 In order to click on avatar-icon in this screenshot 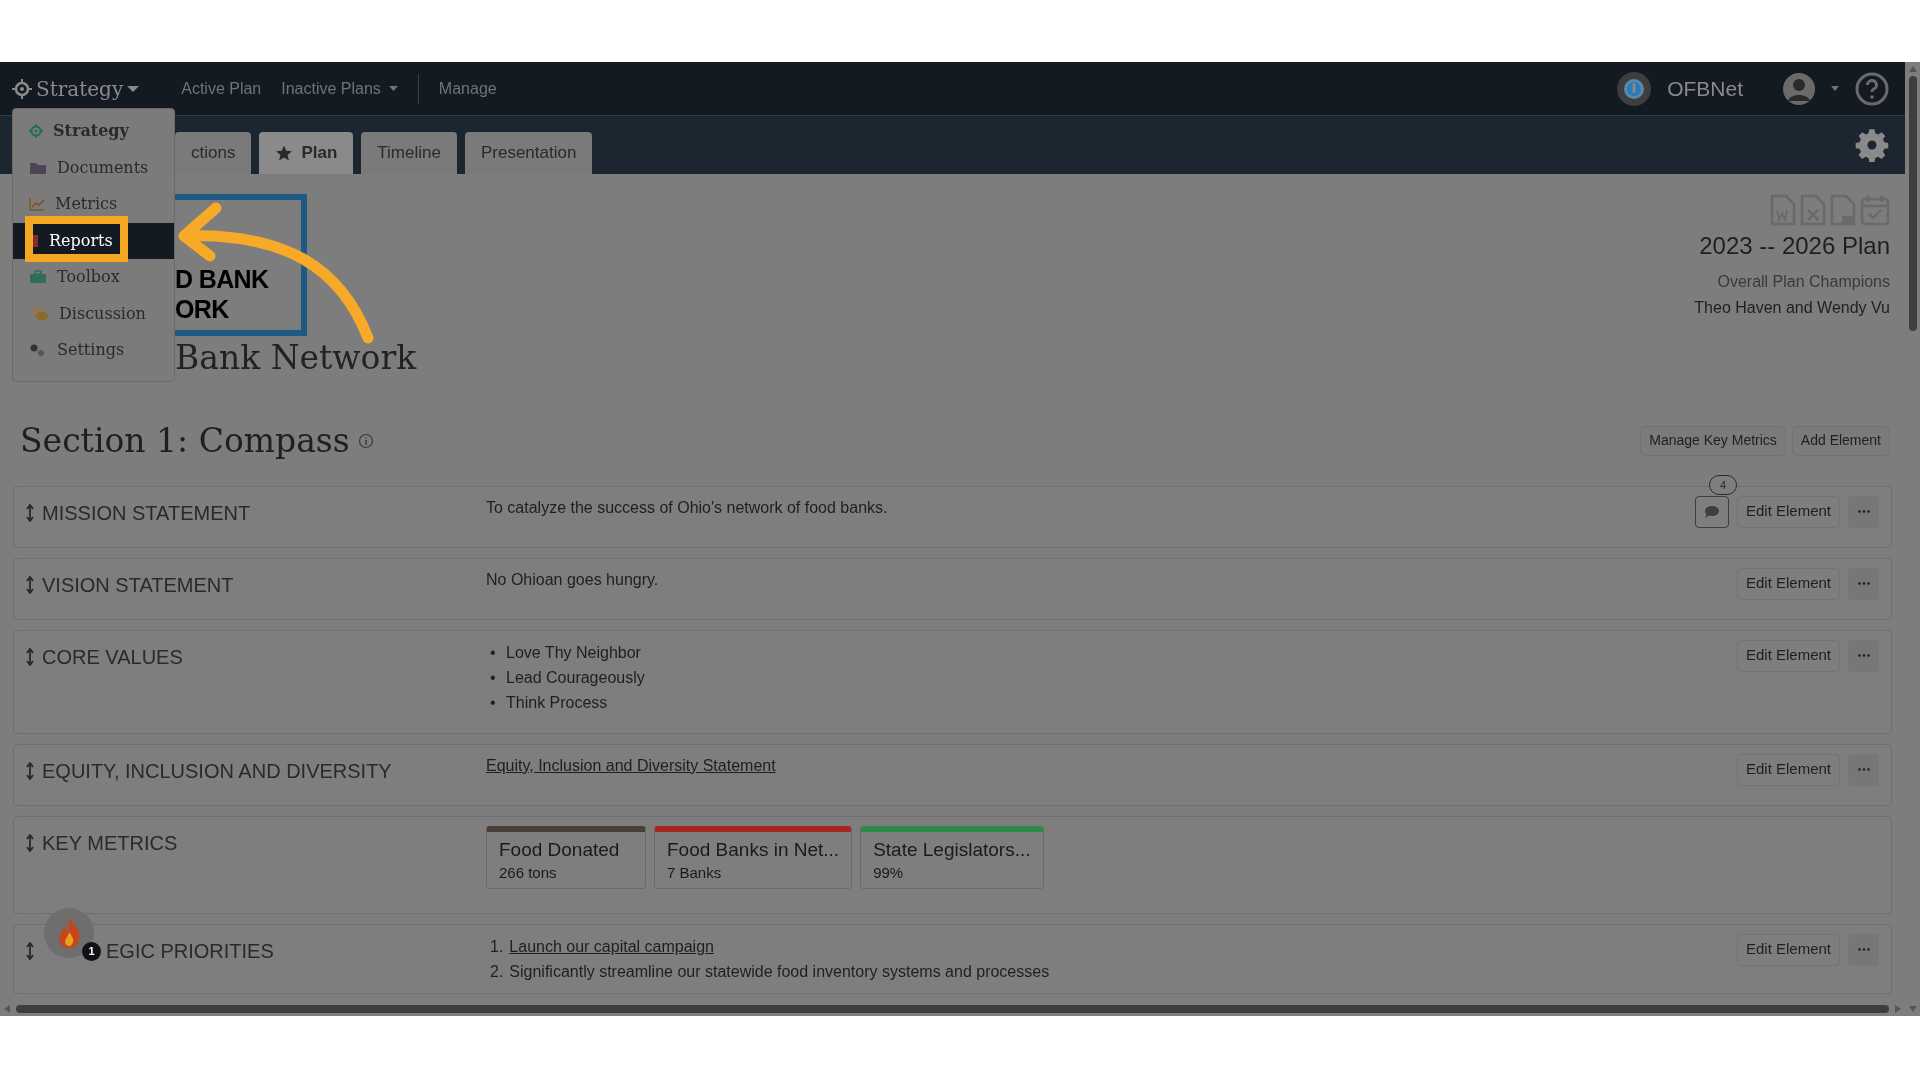, I will do `click(1799, 88)`.